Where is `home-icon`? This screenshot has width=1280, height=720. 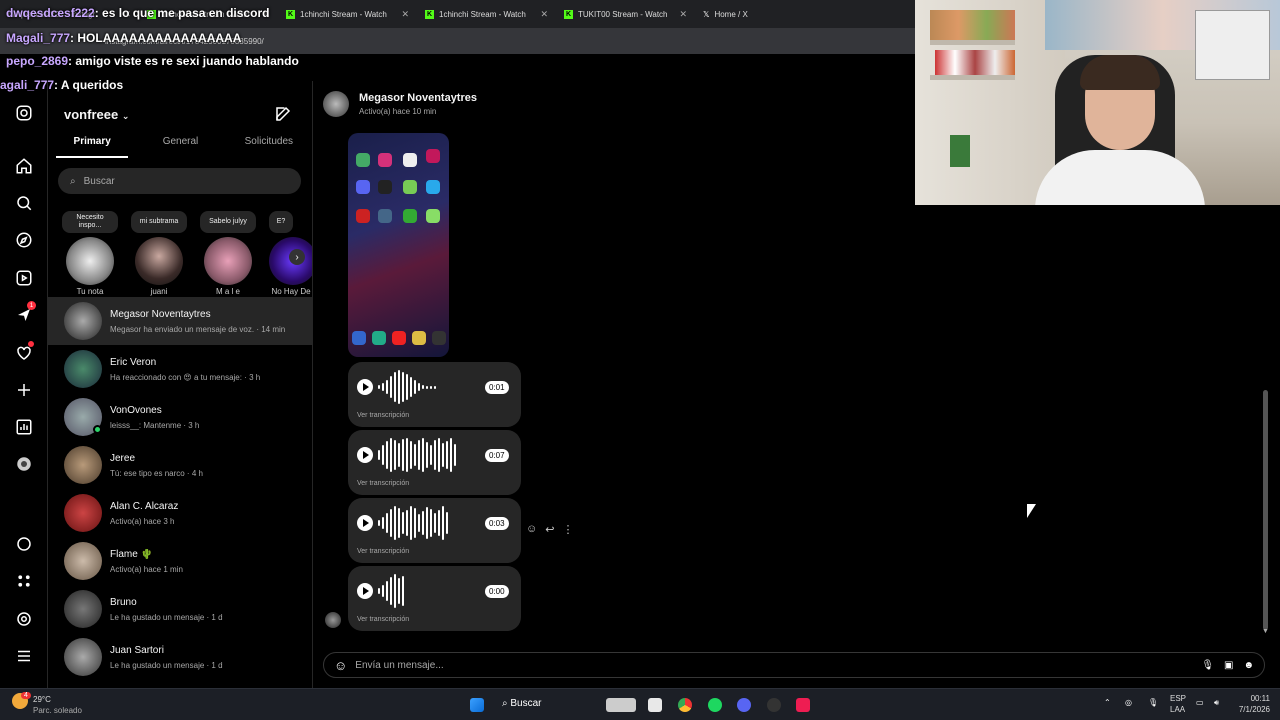 home-icon is located at coordinates (24, 166).